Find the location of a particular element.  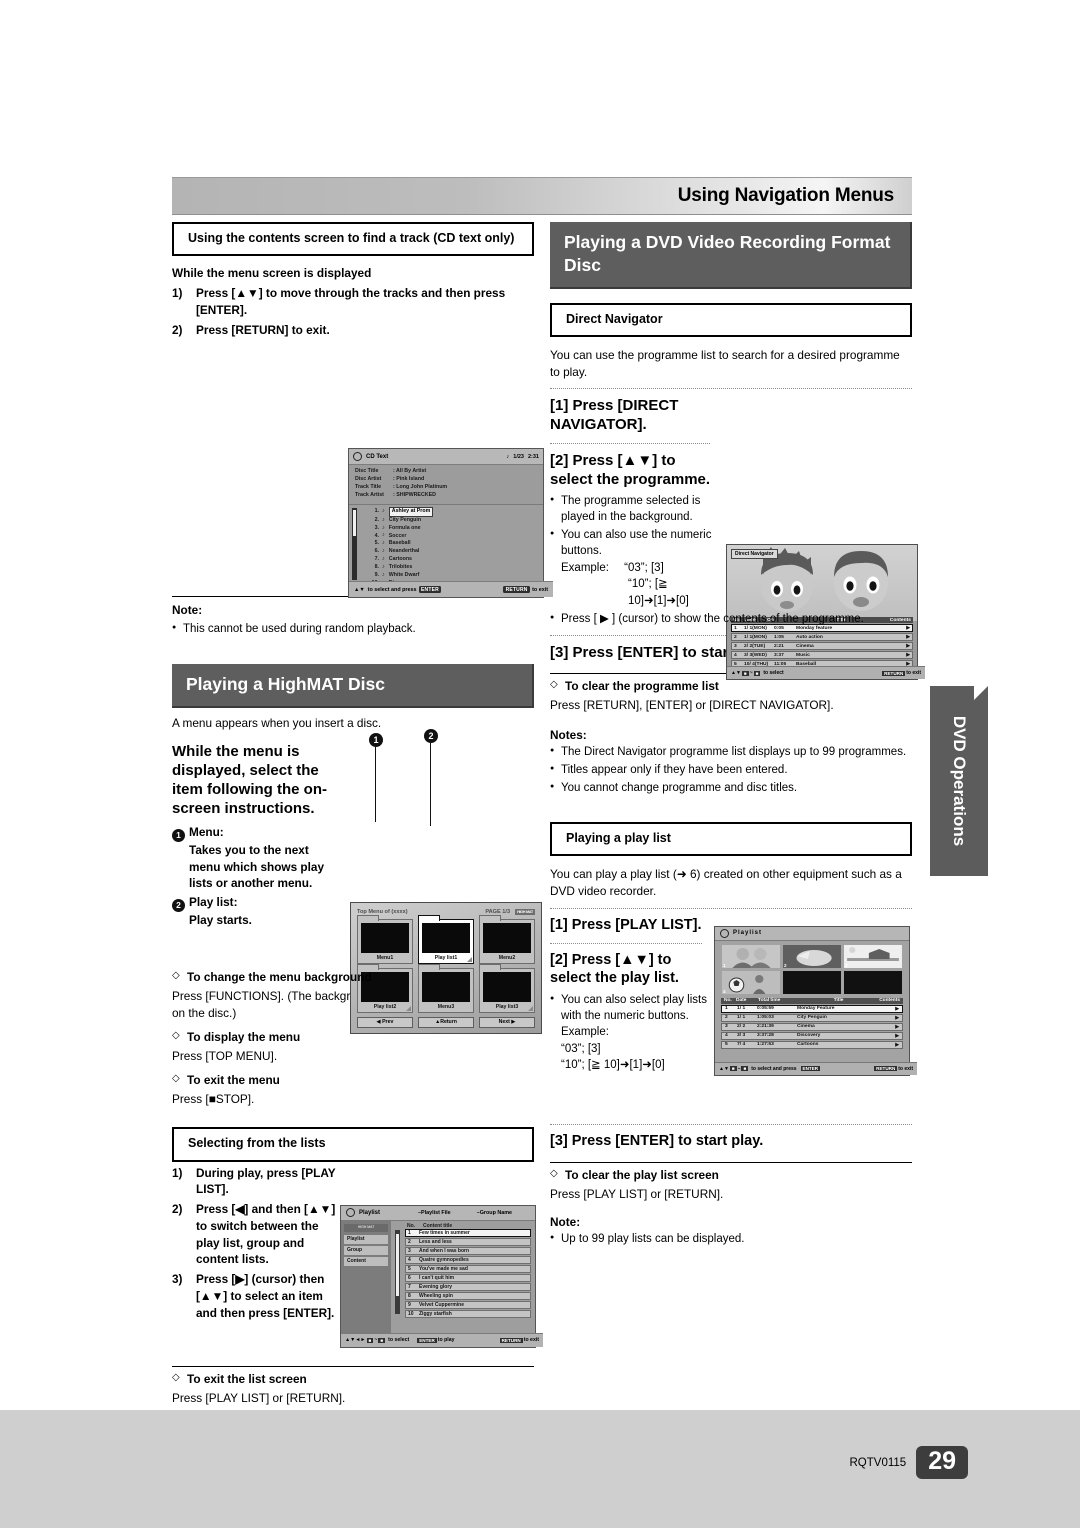

playlist-row: 6 I can't quit him is located at coordinates (468, 1277).